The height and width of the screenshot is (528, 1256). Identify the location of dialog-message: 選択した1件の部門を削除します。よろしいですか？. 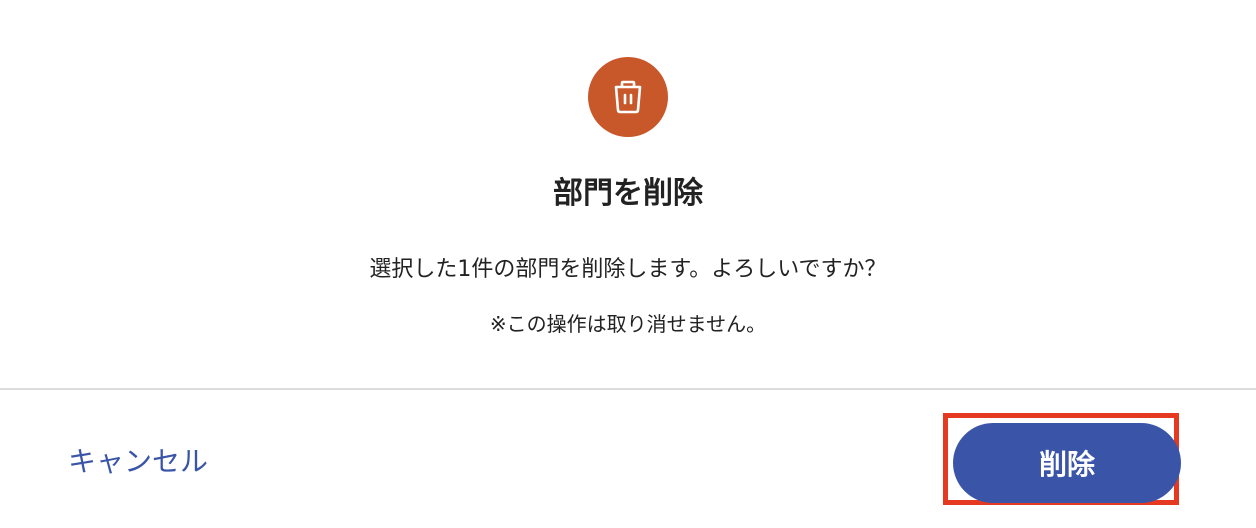
(628, 269).